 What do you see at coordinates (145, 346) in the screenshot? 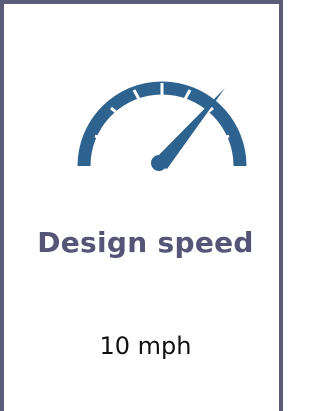
I see `metric-value: 10 mph` at bounding box center [145, 346].